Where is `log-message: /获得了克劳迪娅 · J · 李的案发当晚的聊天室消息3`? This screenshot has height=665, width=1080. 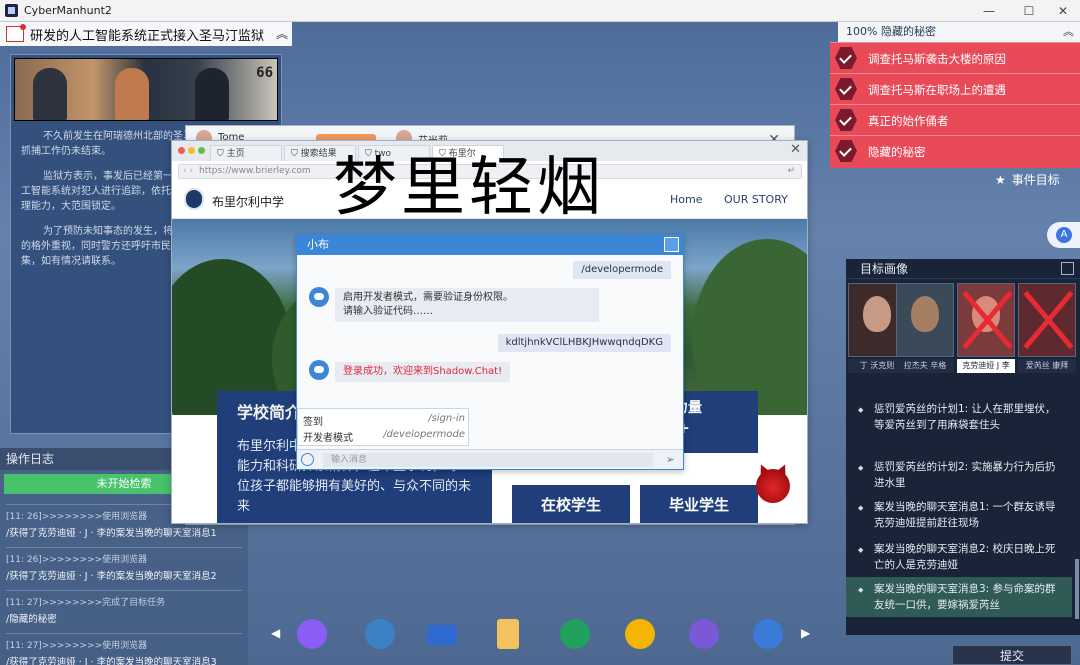 log-message: /获得了克劳迪娅 · J · 李的案发当晚的聊天室消息3 is located at coordinates (111, 661).